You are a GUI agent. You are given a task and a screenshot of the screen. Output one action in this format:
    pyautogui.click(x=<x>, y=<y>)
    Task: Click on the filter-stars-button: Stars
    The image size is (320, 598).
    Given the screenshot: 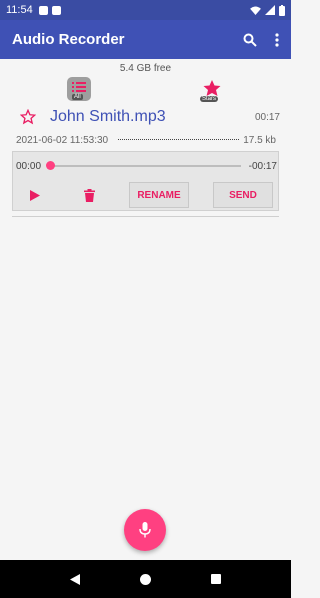 What is the action you would take?
    pyautogui.click(x=212, y=91)
    